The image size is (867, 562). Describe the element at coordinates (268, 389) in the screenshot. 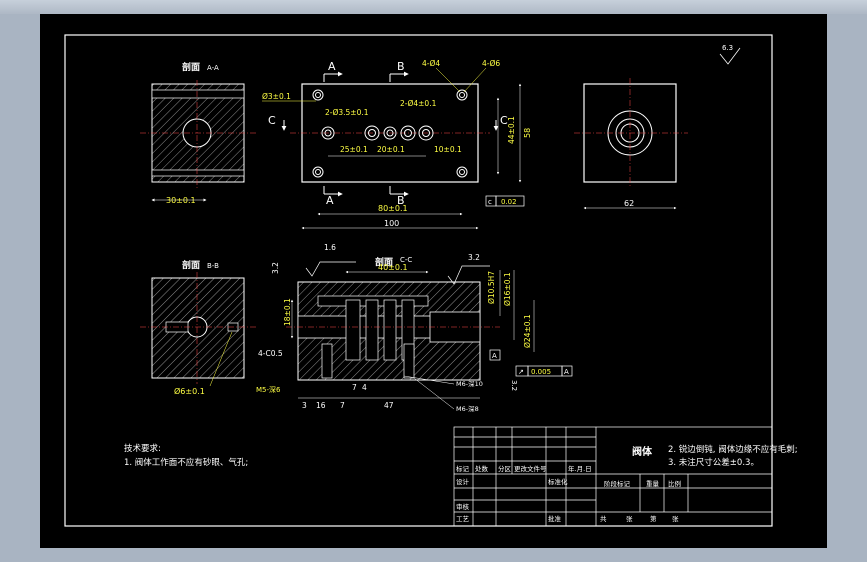

I see `thread-m5: M5-深6` at that location.